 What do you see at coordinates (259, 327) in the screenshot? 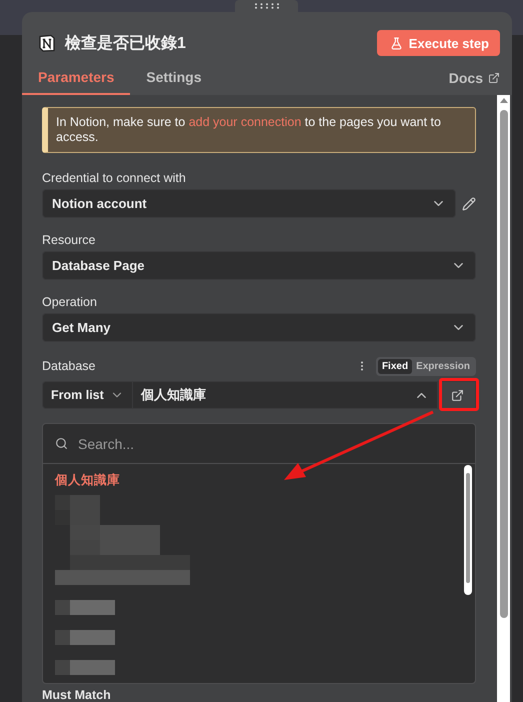
I see `select-field: Get Many` at bounding box center [259, 327].